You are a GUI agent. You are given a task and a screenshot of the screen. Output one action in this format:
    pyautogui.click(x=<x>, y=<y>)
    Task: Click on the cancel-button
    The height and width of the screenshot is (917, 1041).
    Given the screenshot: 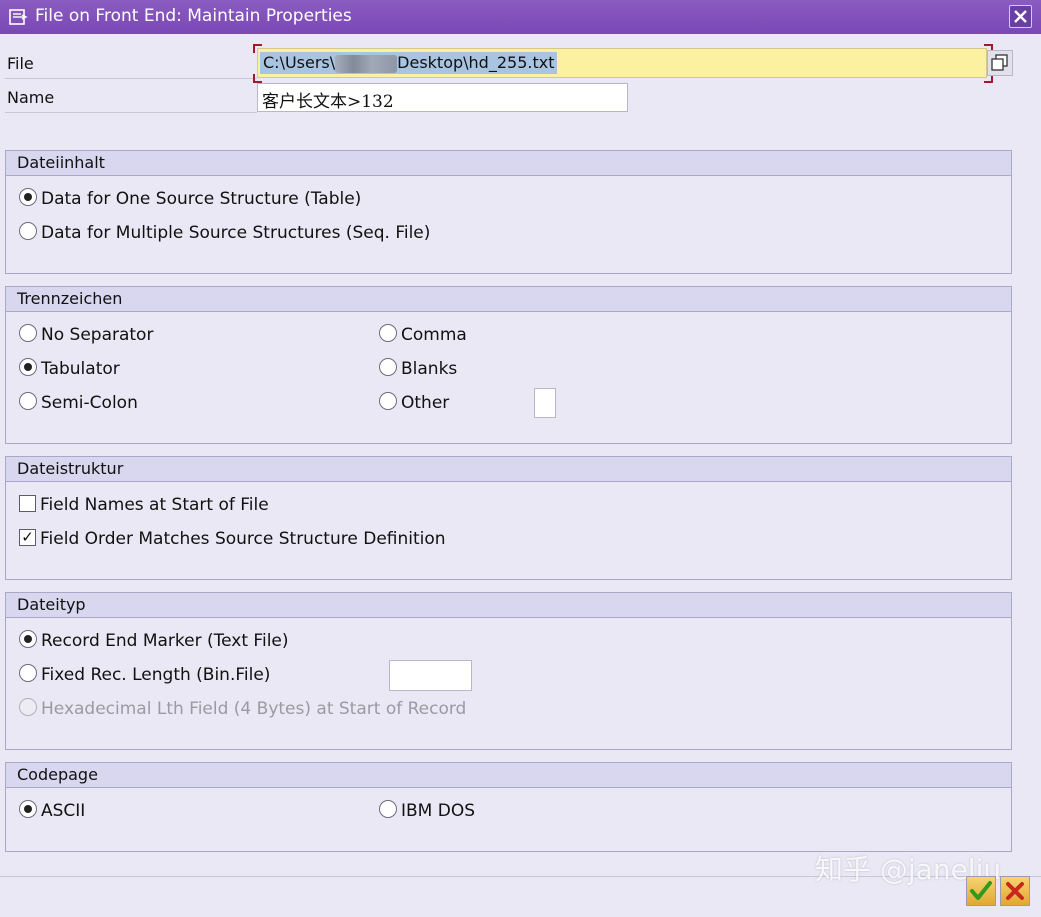 What is the action you would take?
    pyautogui.click(x=1015, y=891)
    